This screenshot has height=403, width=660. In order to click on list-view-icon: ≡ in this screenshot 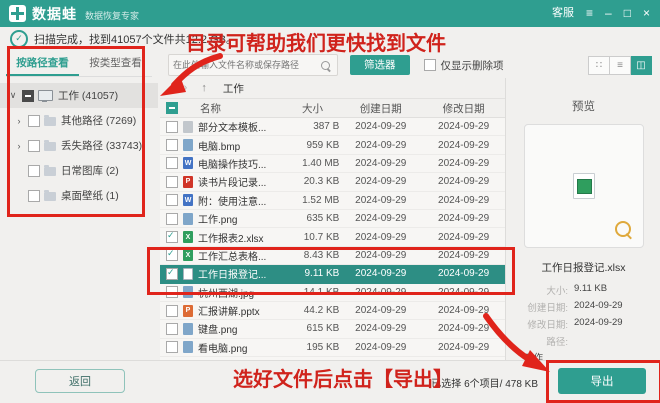, I will do `click(620, 65)`.